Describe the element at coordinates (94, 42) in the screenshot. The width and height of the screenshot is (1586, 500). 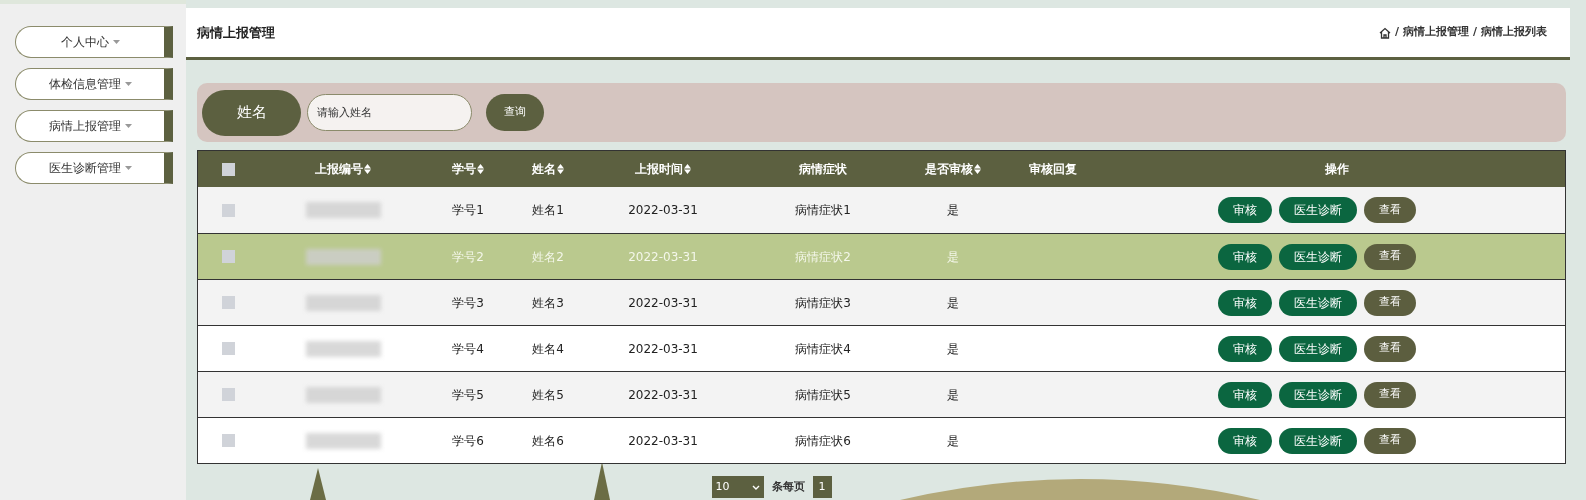
I see `sidebar-menu-item: 个人中心` at that location.